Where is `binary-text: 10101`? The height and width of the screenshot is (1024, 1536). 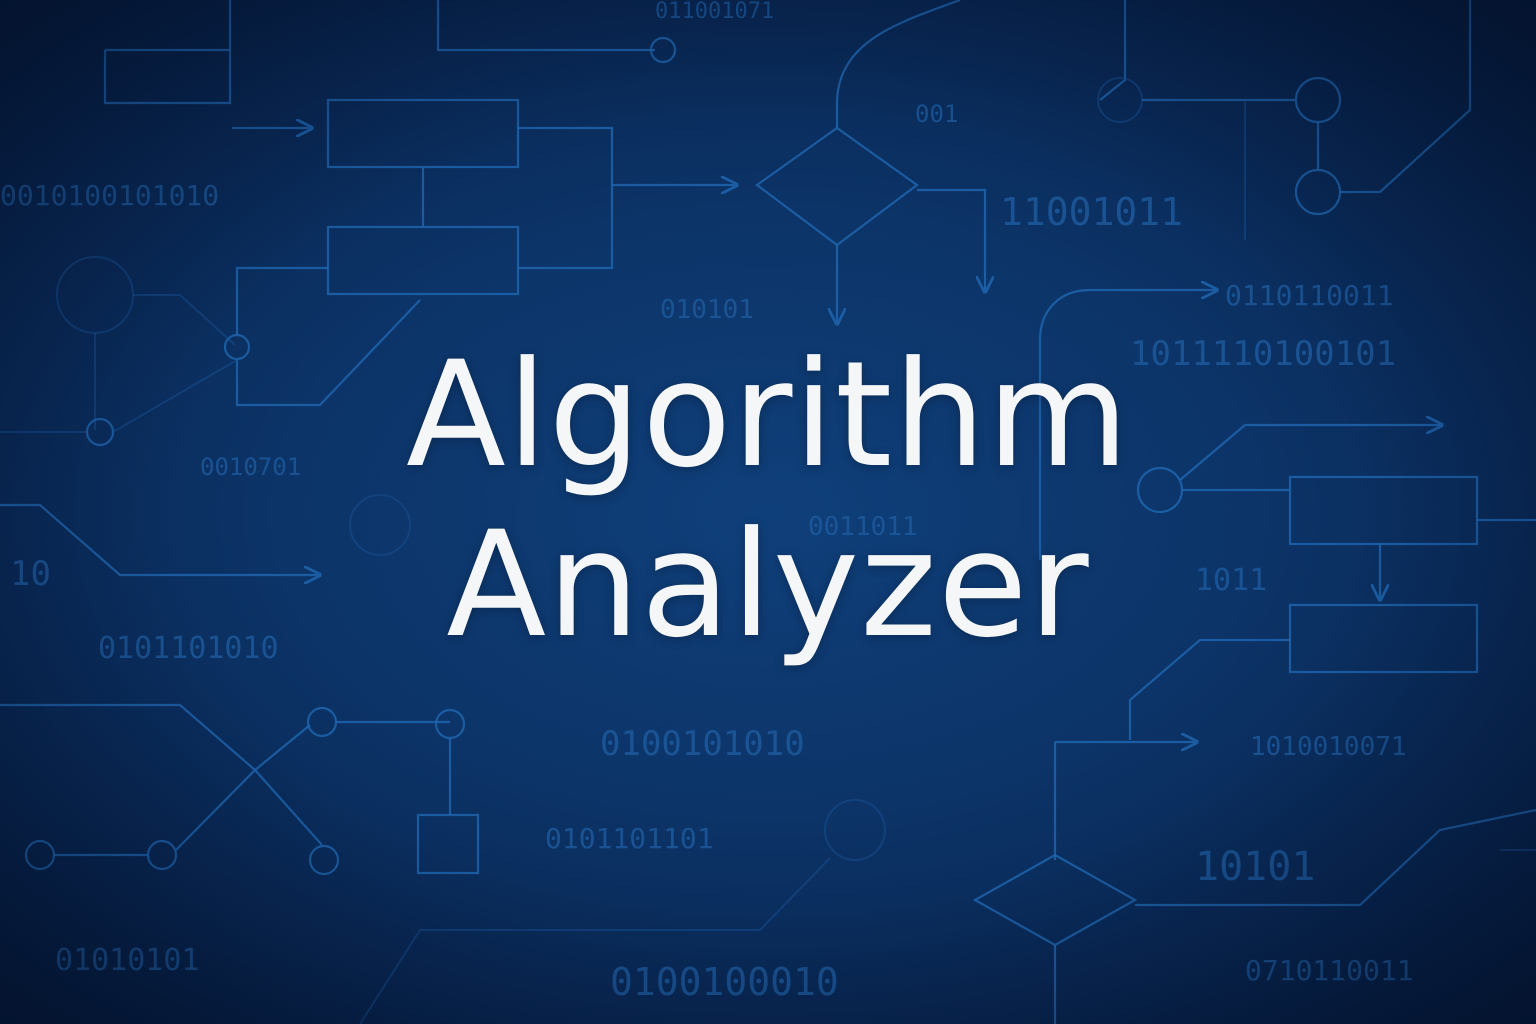 binary-text: 10101 is located at coordinates (1255, 867).